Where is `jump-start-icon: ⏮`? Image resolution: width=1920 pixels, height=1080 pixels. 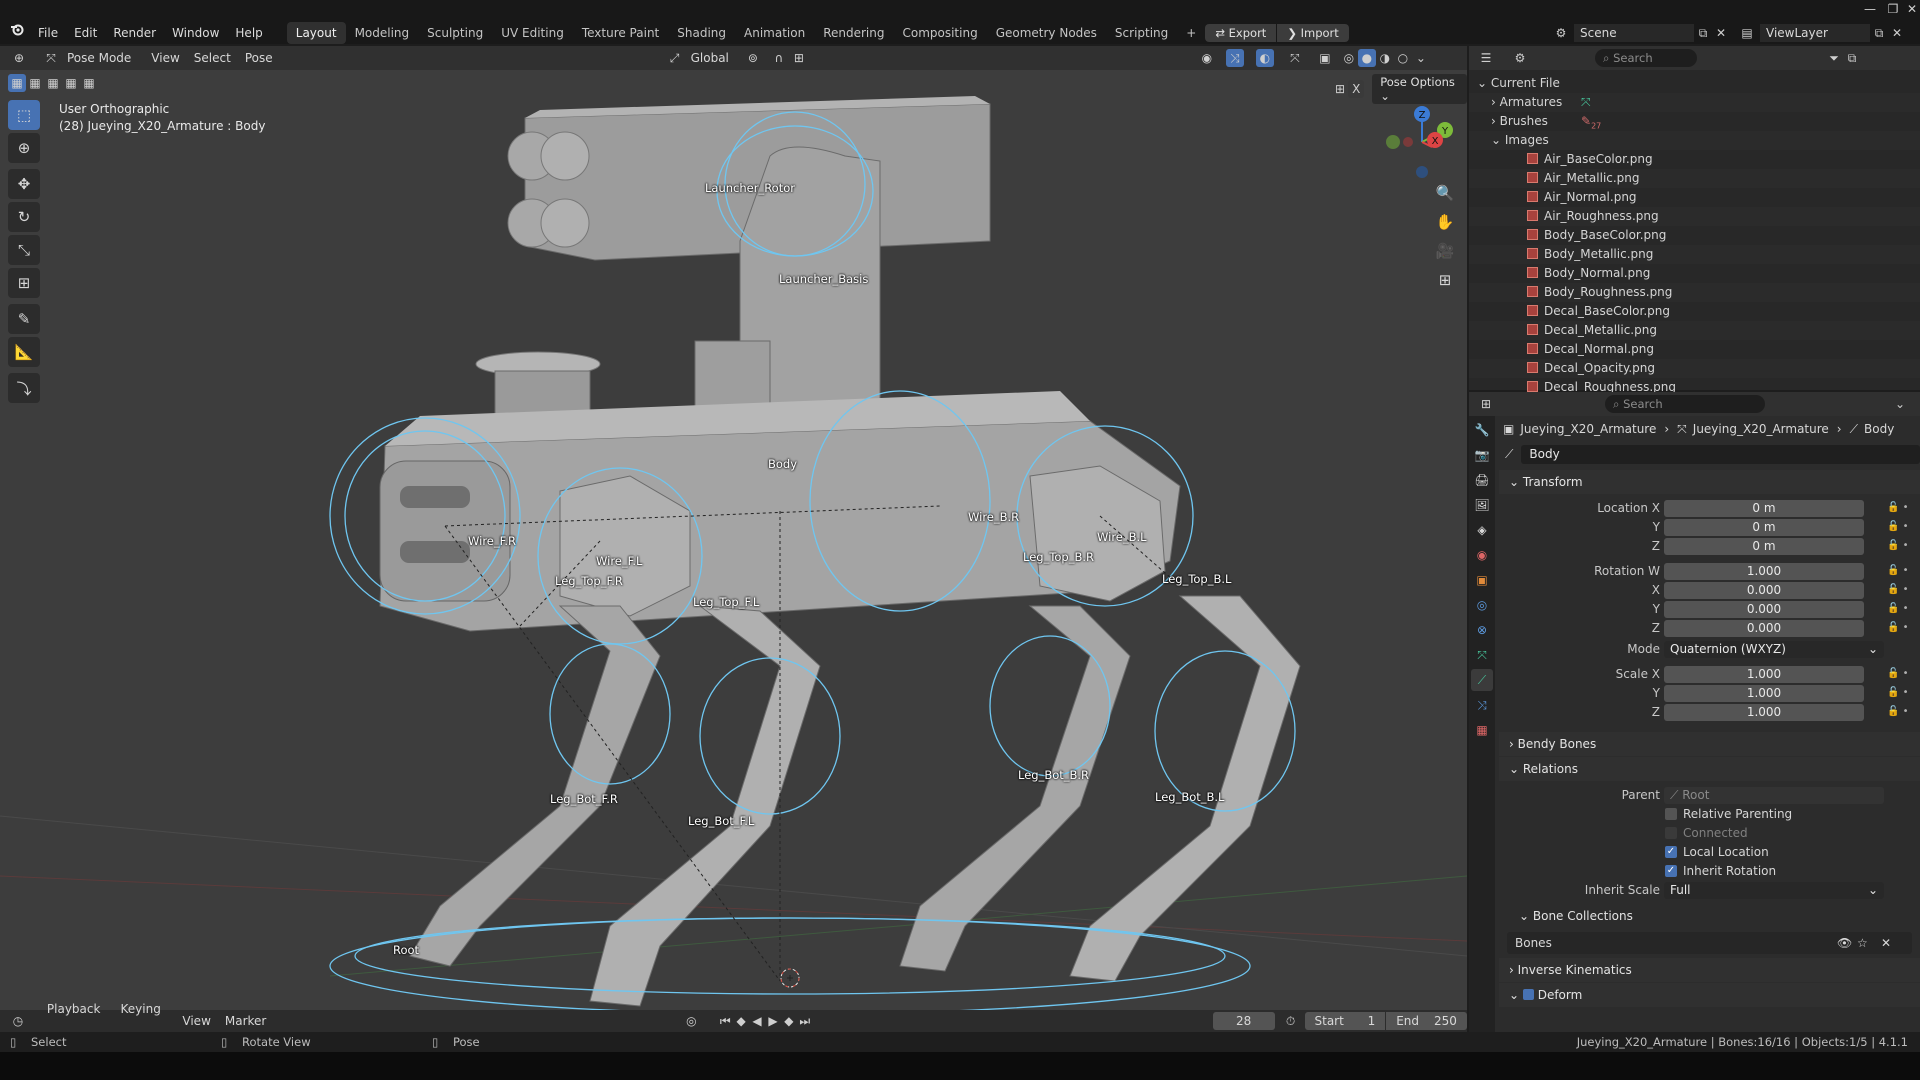
jump-start-icon: ⏮ is located at coordinates (725, 1021).